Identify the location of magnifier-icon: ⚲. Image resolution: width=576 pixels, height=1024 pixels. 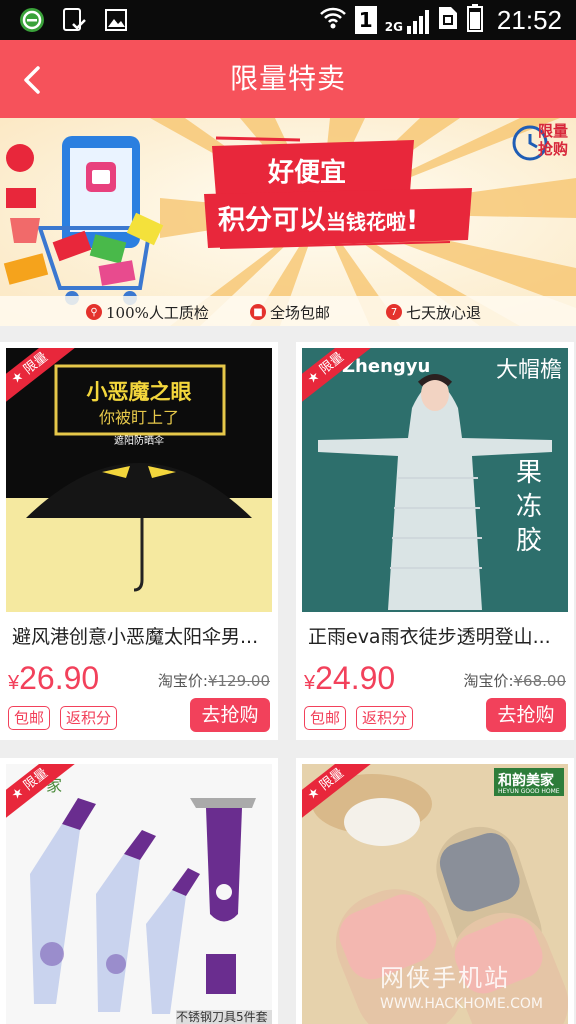
(94, 312).